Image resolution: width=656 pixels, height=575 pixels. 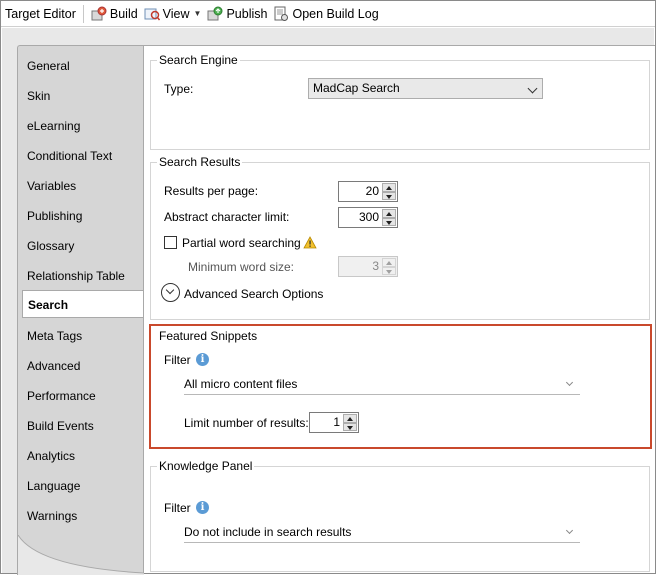 I want to click on knowledge-filter-select: Do not include in search results, so click(x=382, y=533).